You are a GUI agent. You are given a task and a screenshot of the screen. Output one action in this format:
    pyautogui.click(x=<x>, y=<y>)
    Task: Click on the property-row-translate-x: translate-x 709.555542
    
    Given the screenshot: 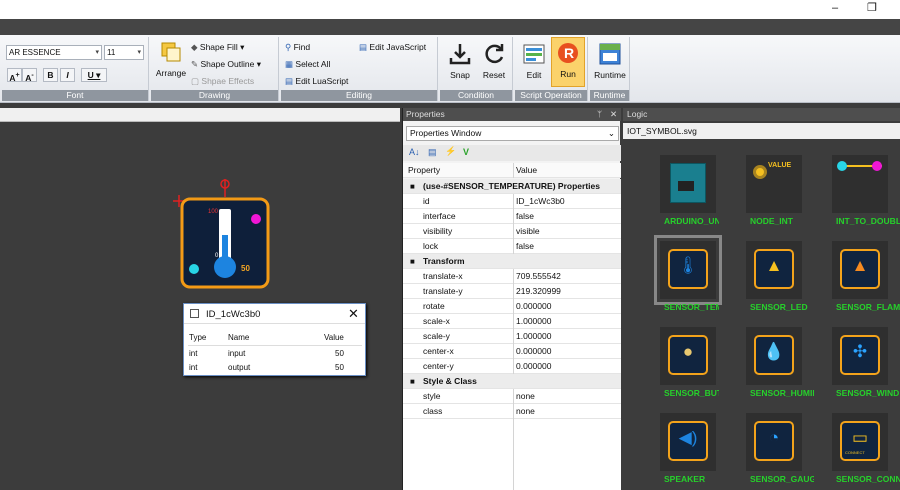 What is the action you would take?
    pyautogui.click(x=512, y=276)
    